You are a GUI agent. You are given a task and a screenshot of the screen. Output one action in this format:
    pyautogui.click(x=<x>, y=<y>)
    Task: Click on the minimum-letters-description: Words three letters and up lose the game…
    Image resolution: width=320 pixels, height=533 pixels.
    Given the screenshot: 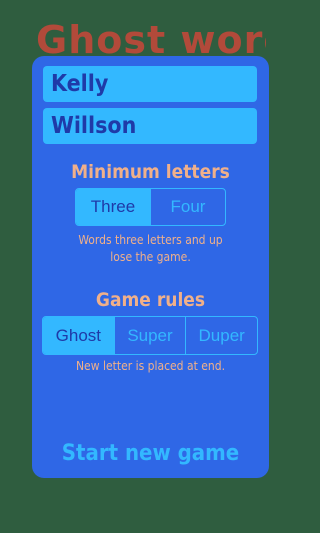 What is the action you would take?
    pyautogui.click(x=150, y=249)
    